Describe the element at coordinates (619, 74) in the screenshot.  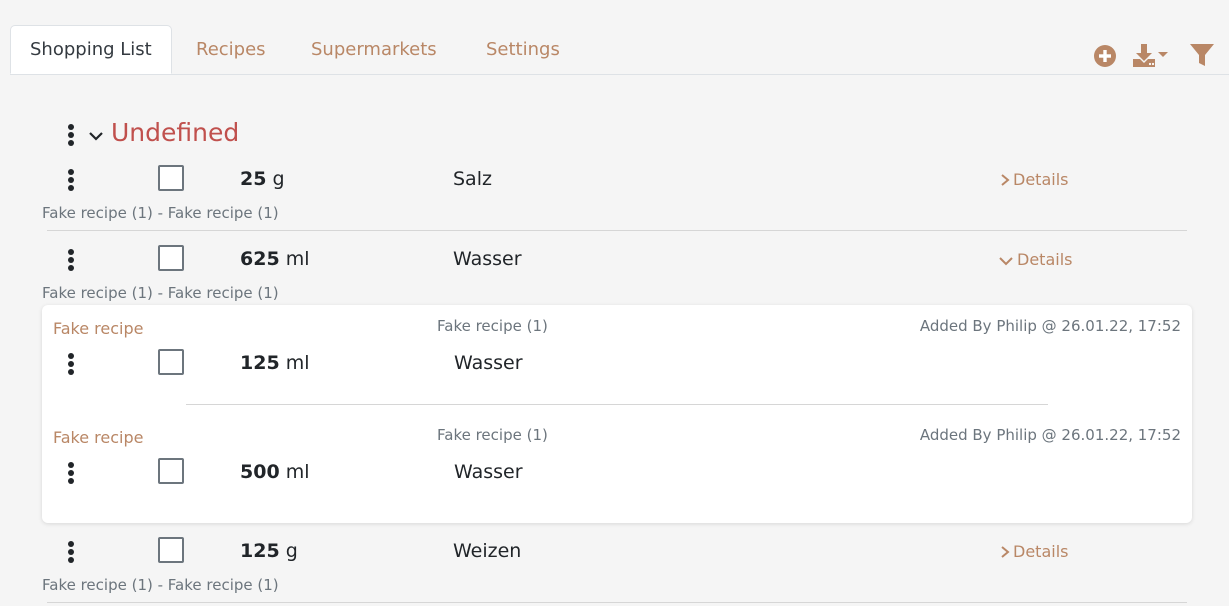
I see `tab-bar-divider` at that location.